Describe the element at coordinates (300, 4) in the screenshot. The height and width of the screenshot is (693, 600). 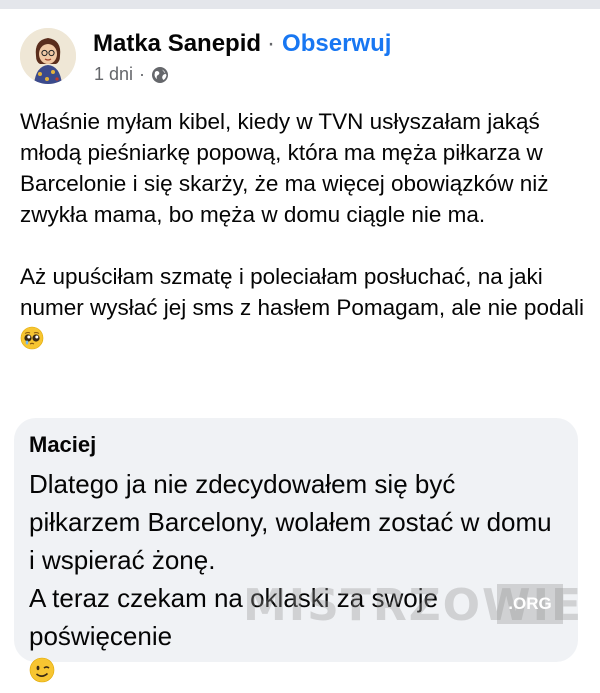
I see `top-divider` at that location.